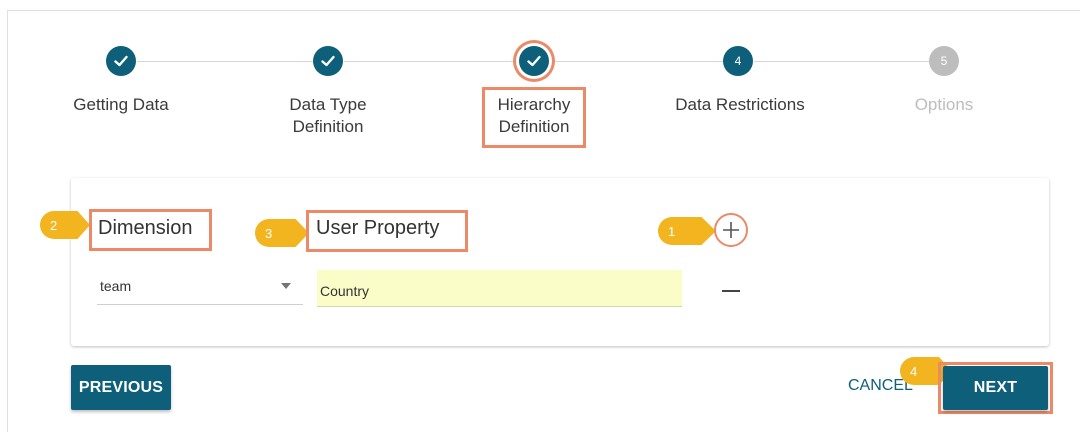  I want to click on next-button: NEXT, so click(995, 388).